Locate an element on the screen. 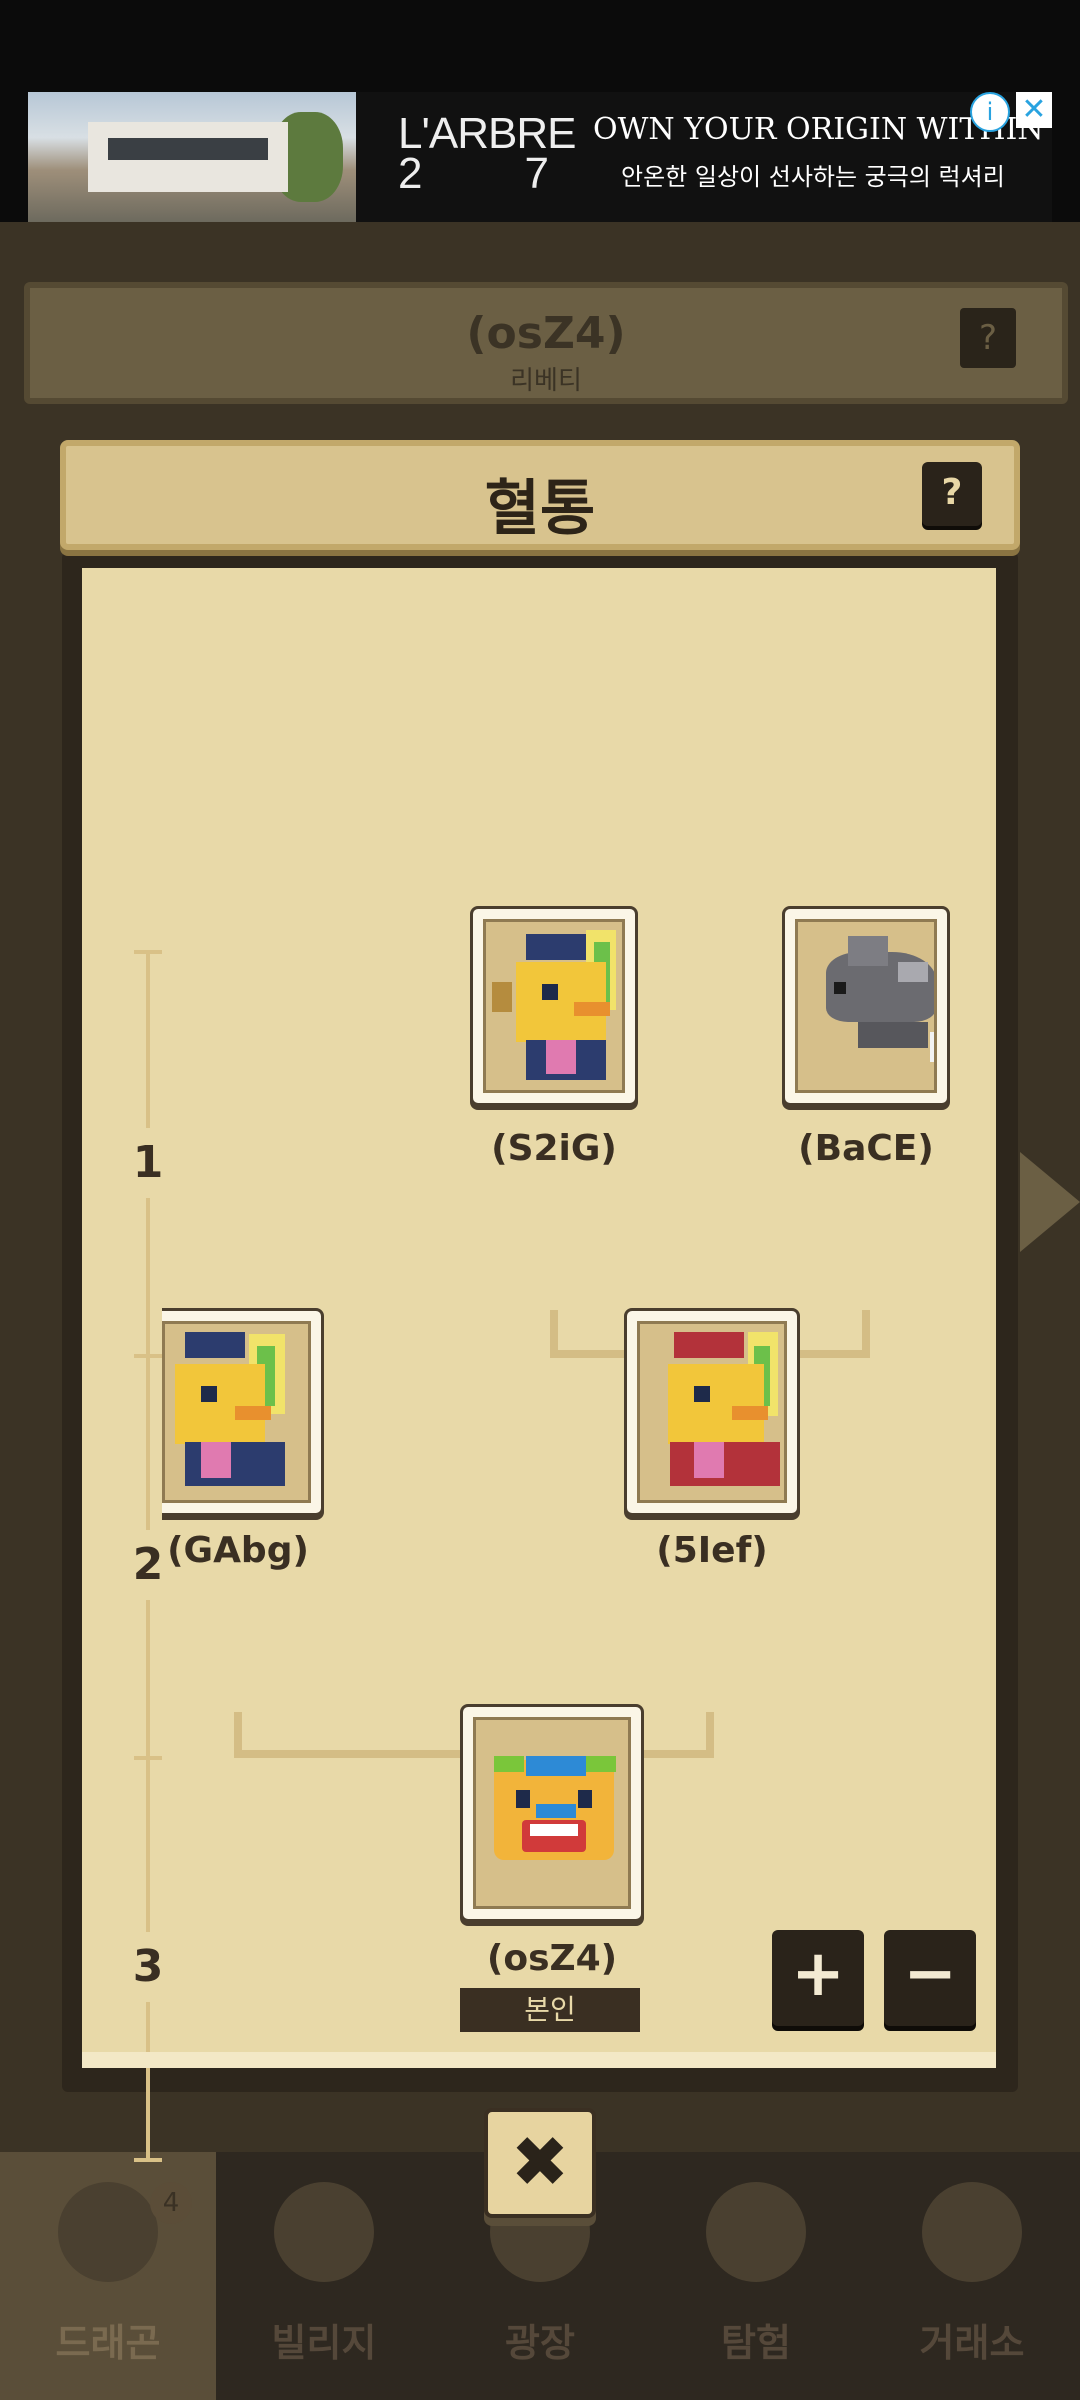 The height and width of the screenshot is (2400, 1080). self-card-osz4 is located at coordinates (552, 1813).